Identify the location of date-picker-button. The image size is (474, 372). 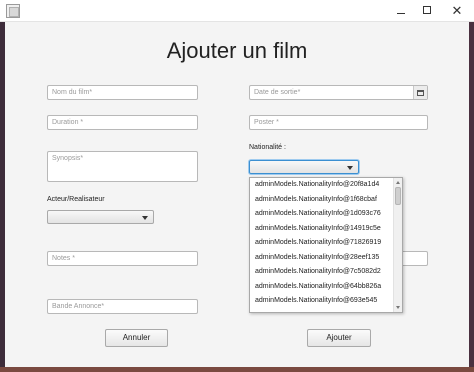
(420, 92).